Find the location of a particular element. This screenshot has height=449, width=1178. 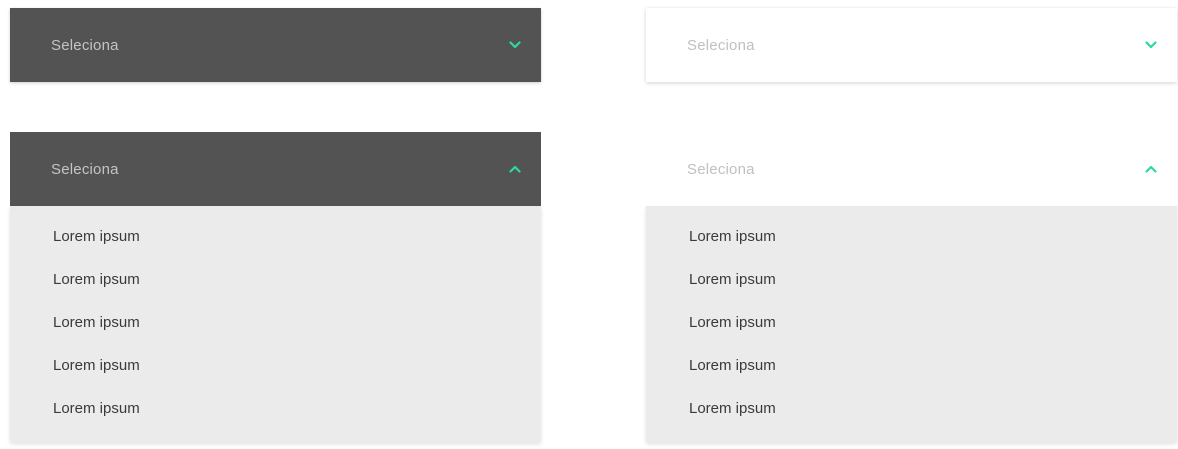

dark-select-closed-trigger: Seleciona is located at coordinates (275, 45).